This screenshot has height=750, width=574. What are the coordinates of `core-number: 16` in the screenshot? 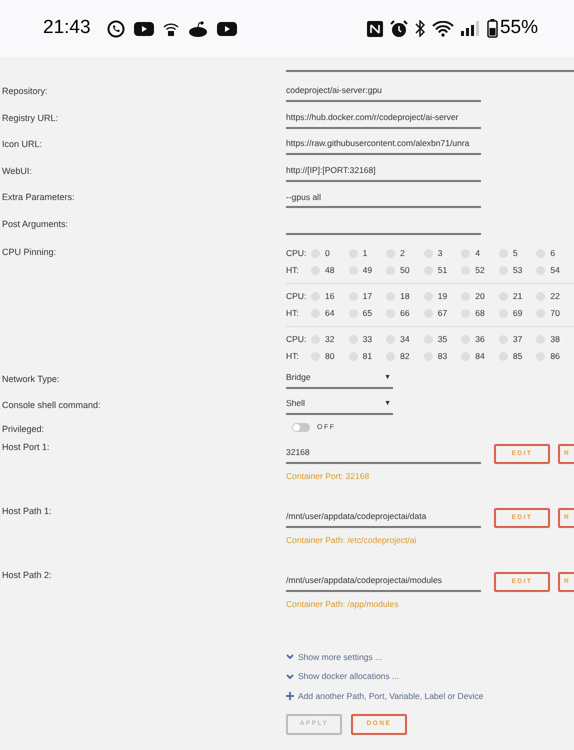 It's located at (330, 296).